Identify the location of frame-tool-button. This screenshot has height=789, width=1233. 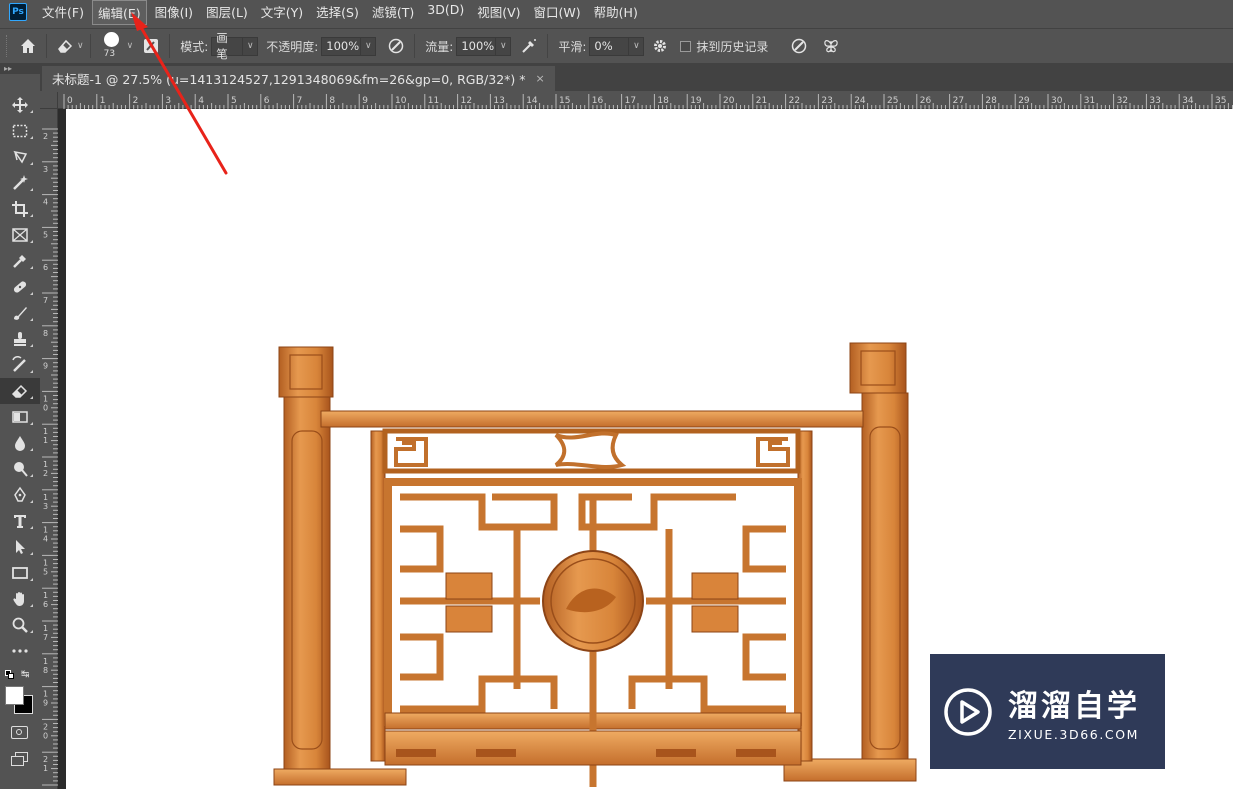
(20, 235).